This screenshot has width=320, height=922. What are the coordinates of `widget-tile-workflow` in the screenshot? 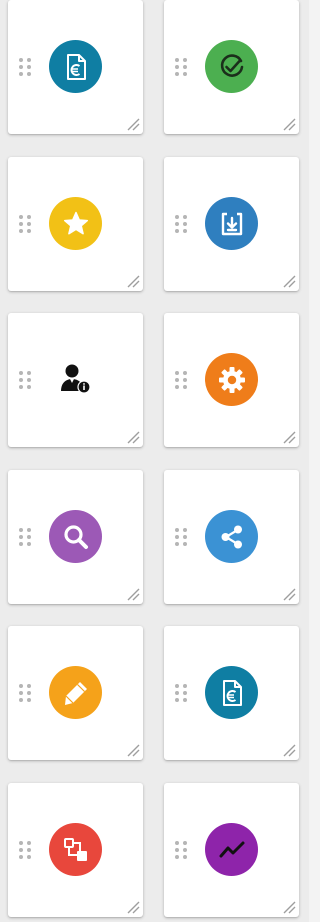 It's located at (75, 850).